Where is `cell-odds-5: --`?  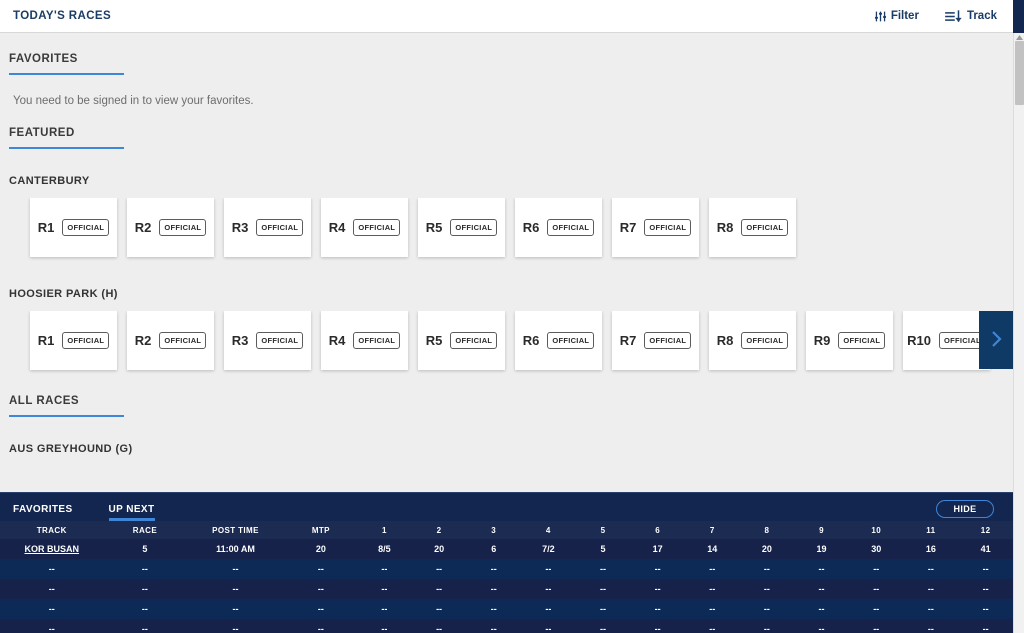
cell-odds-5: -- is located at coordinates (603, 626).